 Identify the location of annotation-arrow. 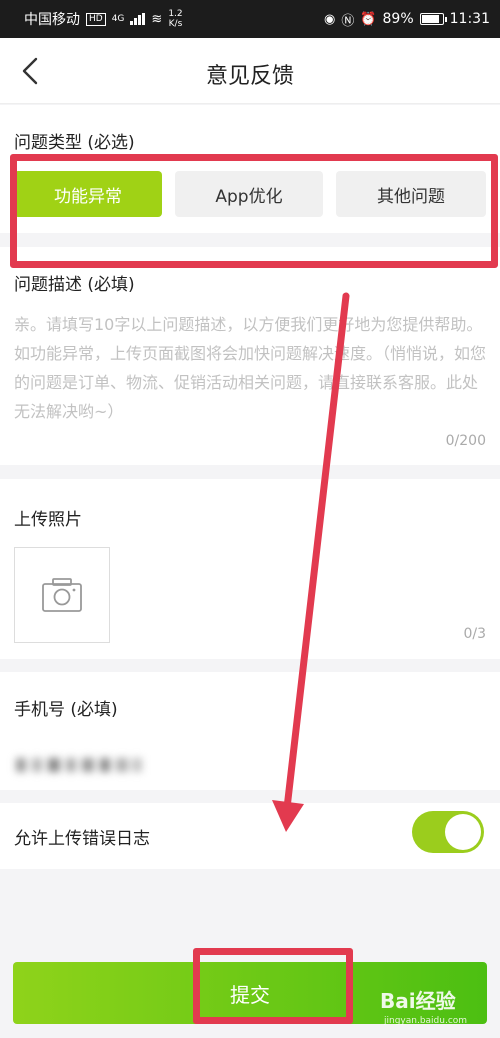
(311, 562).